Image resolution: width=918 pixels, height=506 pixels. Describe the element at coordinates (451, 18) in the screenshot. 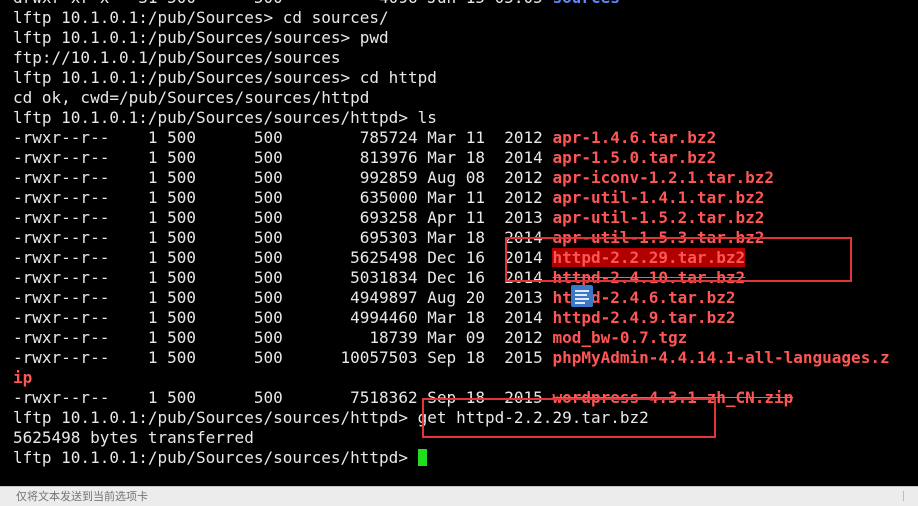

I see `terminal-line: lftp 10.1.0.1:/pub/Sources> cd sources/` at that location.